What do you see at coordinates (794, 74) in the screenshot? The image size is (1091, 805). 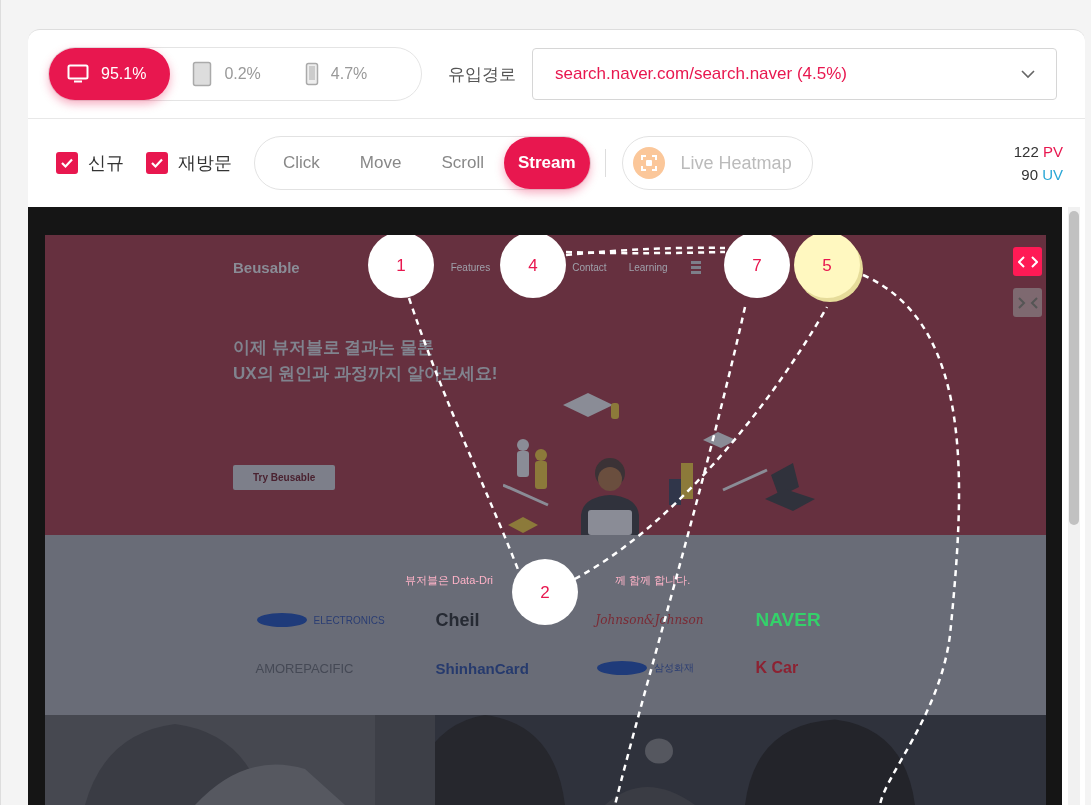 I see `referrer-dropdown: search.naver.com/search.naver (4.5%)` at bounding box center [794, 74].